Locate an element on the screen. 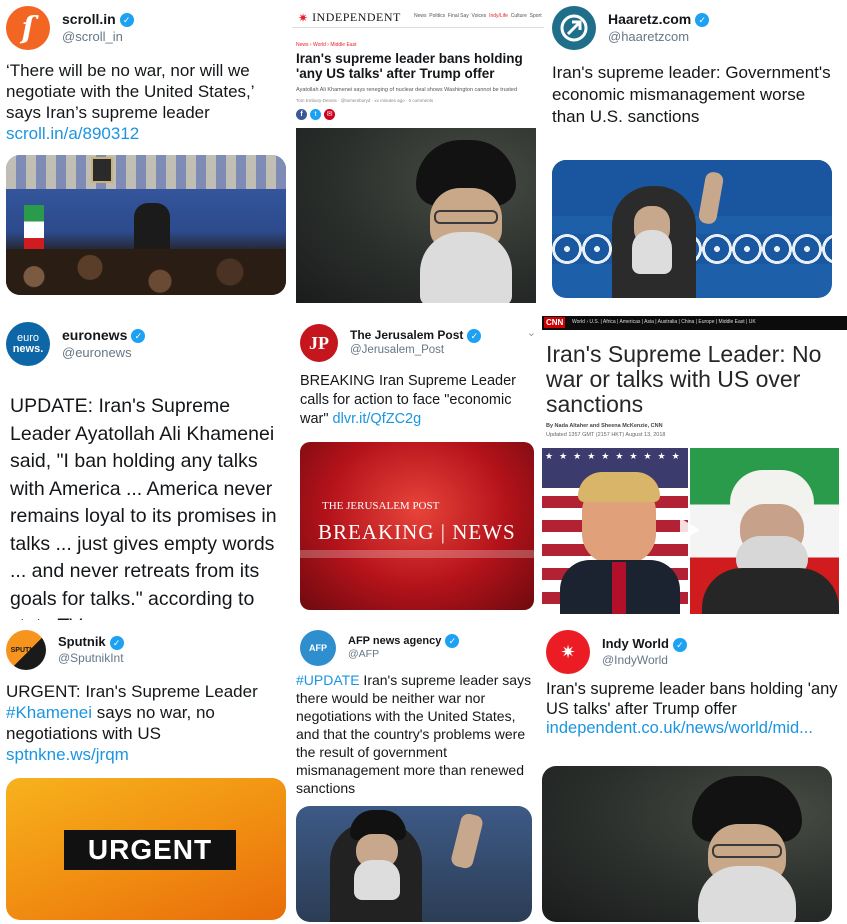 The image size is (847, 924). portrait-frame is located at coordinates (102, 170).